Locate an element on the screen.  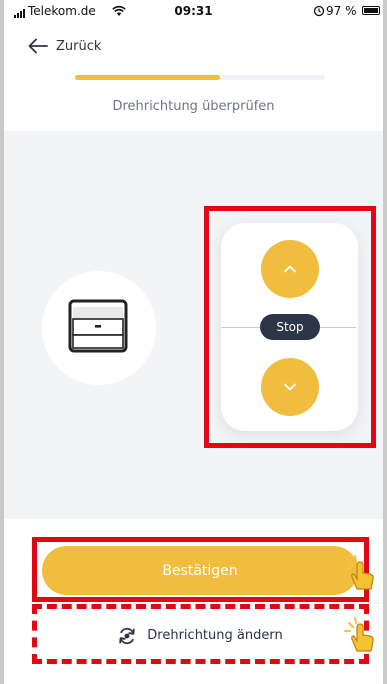
battery-icon is located at coordinates (371, 10).